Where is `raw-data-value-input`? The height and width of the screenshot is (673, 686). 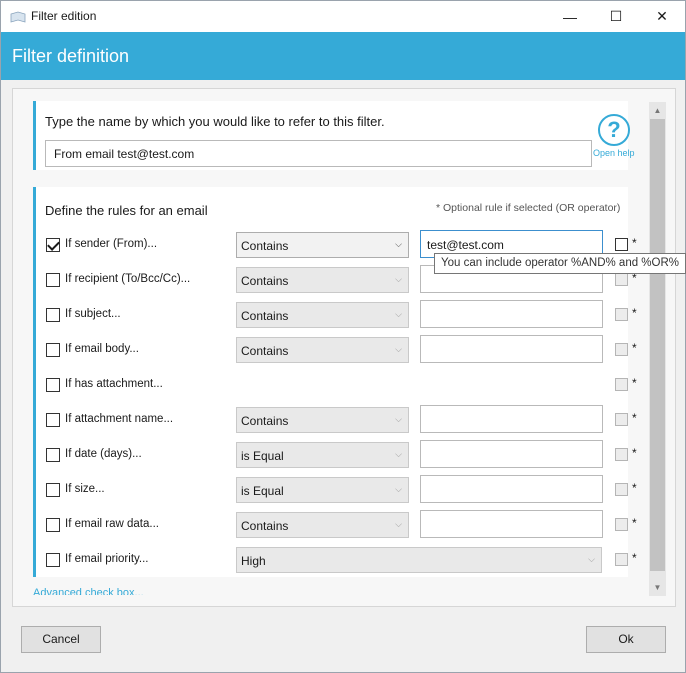
raw-data-value-input is located at coordinates (511, 524).